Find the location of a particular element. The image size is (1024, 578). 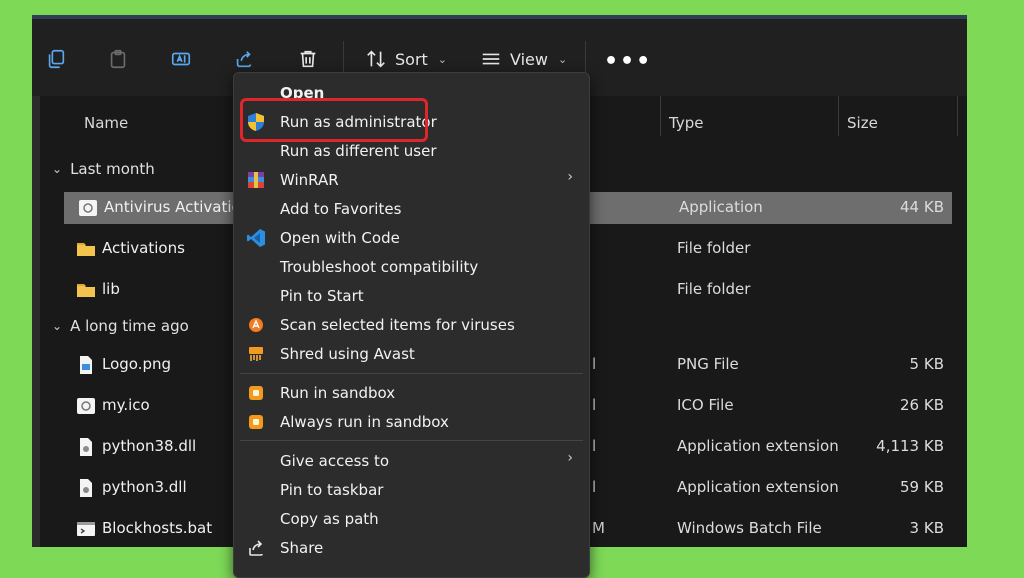

paste-button is located at coordinates (118, 59).